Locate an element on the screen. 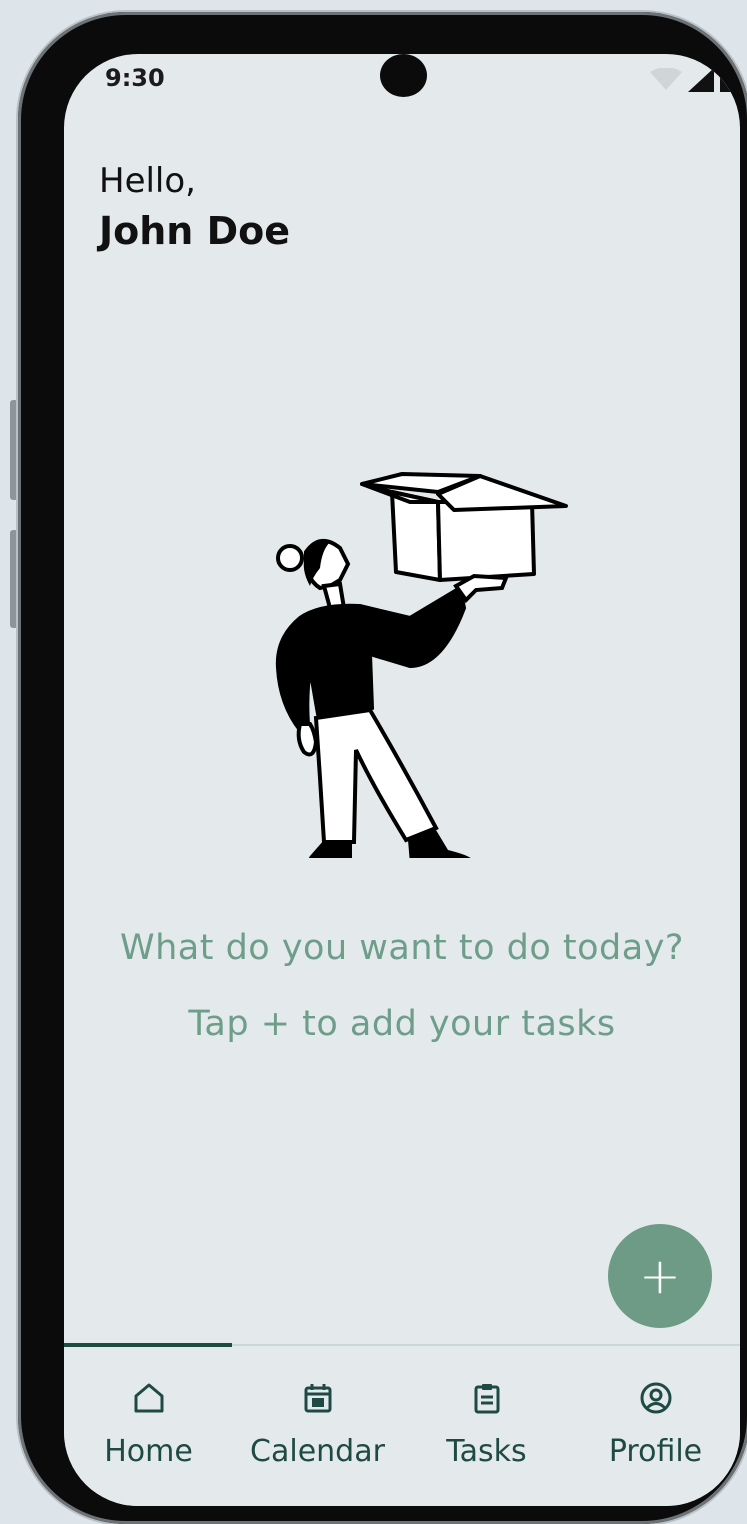 Image resolution: width=747 pixels, height=1524 pixels. empty-state-title: What do you want to do today? is located at coordinates (402, 948).